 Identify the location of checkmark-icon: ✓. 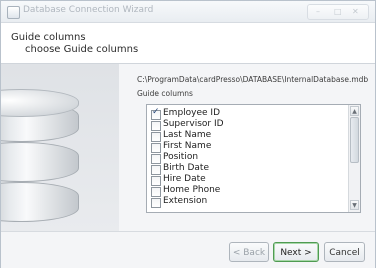
(156, 112).